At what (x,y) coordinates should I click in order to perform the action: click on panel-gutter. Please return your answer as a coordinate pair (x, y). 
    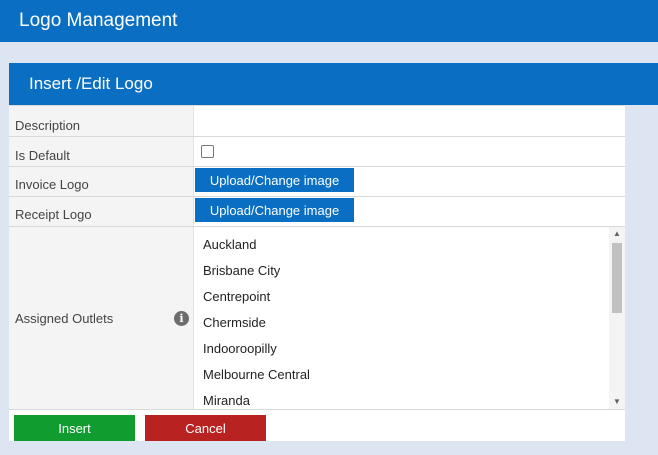
    Looking at the image, I should click on (641, 273).